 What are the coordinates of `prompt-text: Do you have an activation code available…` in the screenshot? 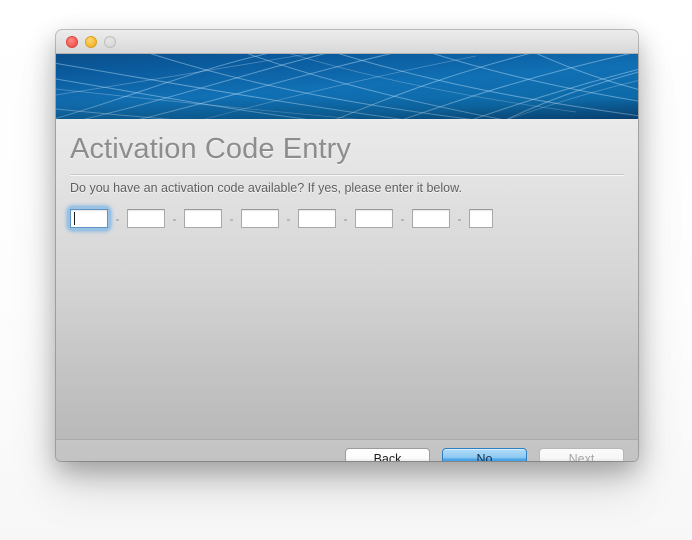 It's located at (266, 188).